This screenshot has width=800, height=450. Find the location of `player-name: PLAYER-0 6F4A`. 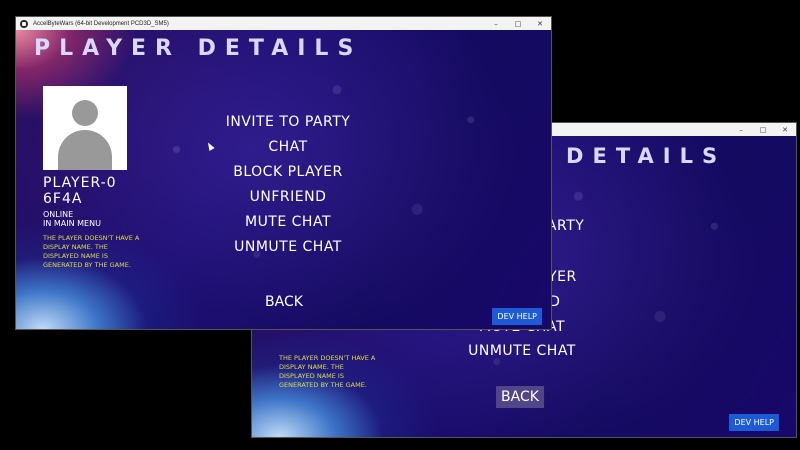

player-name: PLAYER-0 6F4A is located at coordinates (80, 191).